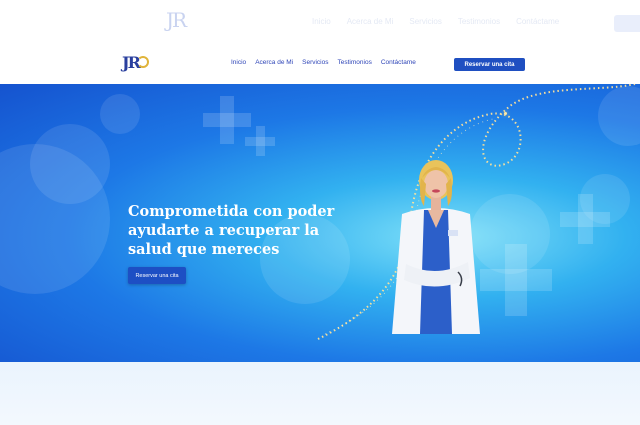 The height and width of the screenshot is (425, 640). What do you see at coordinates (274, 62) in the screenshot?
I see `nav-link-acerca: Acerca de Mi` at bounding box center [274, 62].